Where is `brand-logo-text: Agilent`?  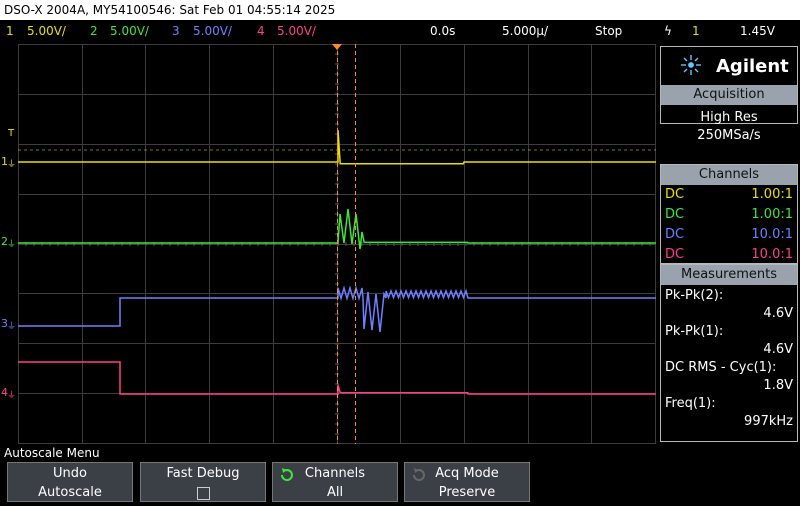
brand-logo-text: Agilent is located at coordinates (752, 66).